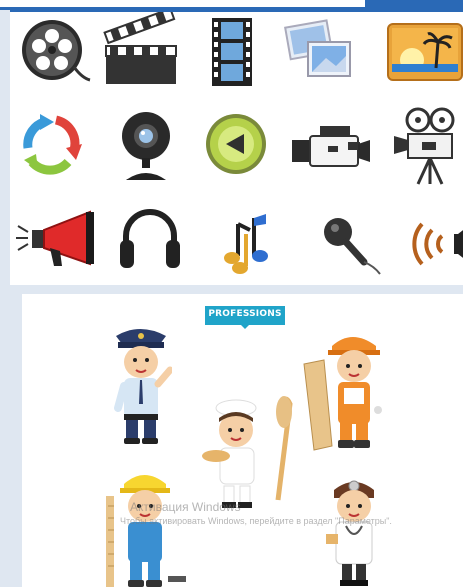 This screenshot has width=463, height=587. I want to click on movie-projector-camera-icon, so click(422, 146).